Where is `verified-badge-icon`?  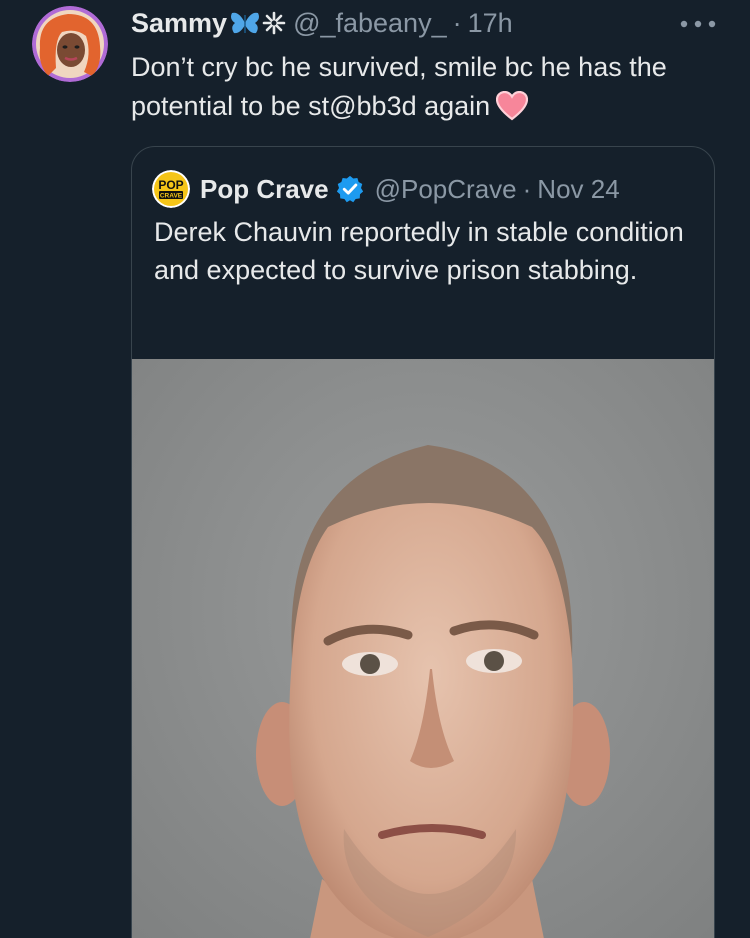 verified-badge-icon is located at coordinates (349, 189).